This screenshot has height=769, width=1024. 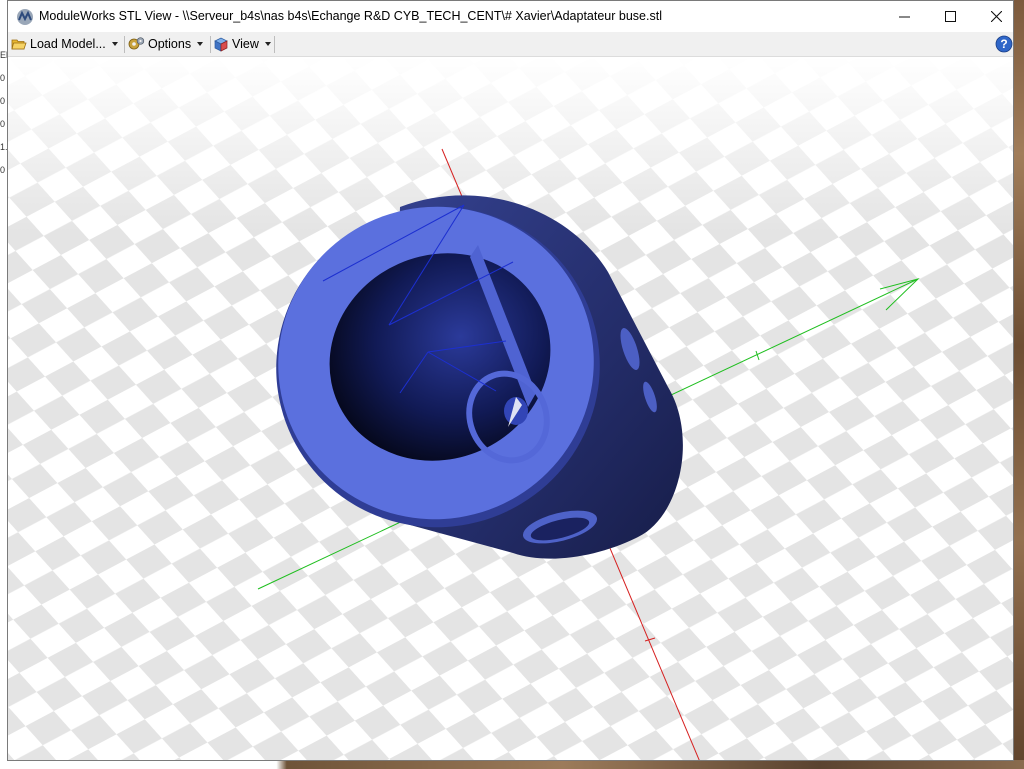 I want to click on view-label: View, so click(x=245, y=44).